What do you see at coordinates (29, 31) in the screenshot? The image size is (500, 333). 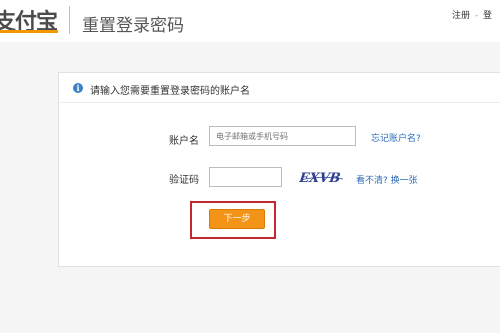 I see `logo-accent-bar` at bounding box center [29, 31].